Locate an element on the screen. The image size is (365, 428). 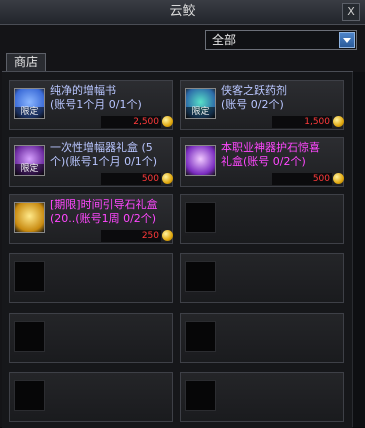
category-filter-value: 全部 is located at coordinates (224, 40).